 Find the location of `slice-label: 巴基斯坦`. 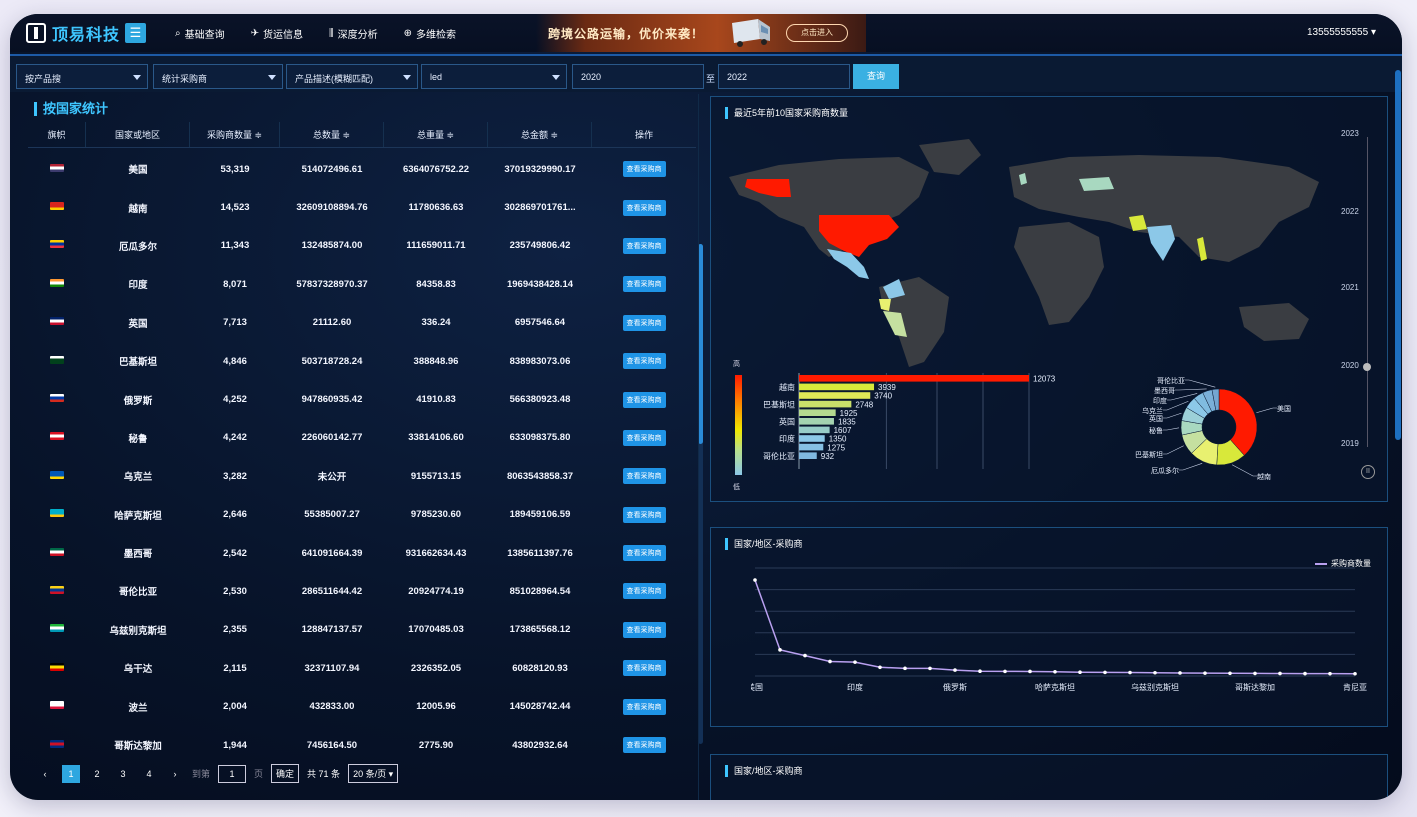

slice-label: 巴基斯坦 is located at coordinates (1149, 454).